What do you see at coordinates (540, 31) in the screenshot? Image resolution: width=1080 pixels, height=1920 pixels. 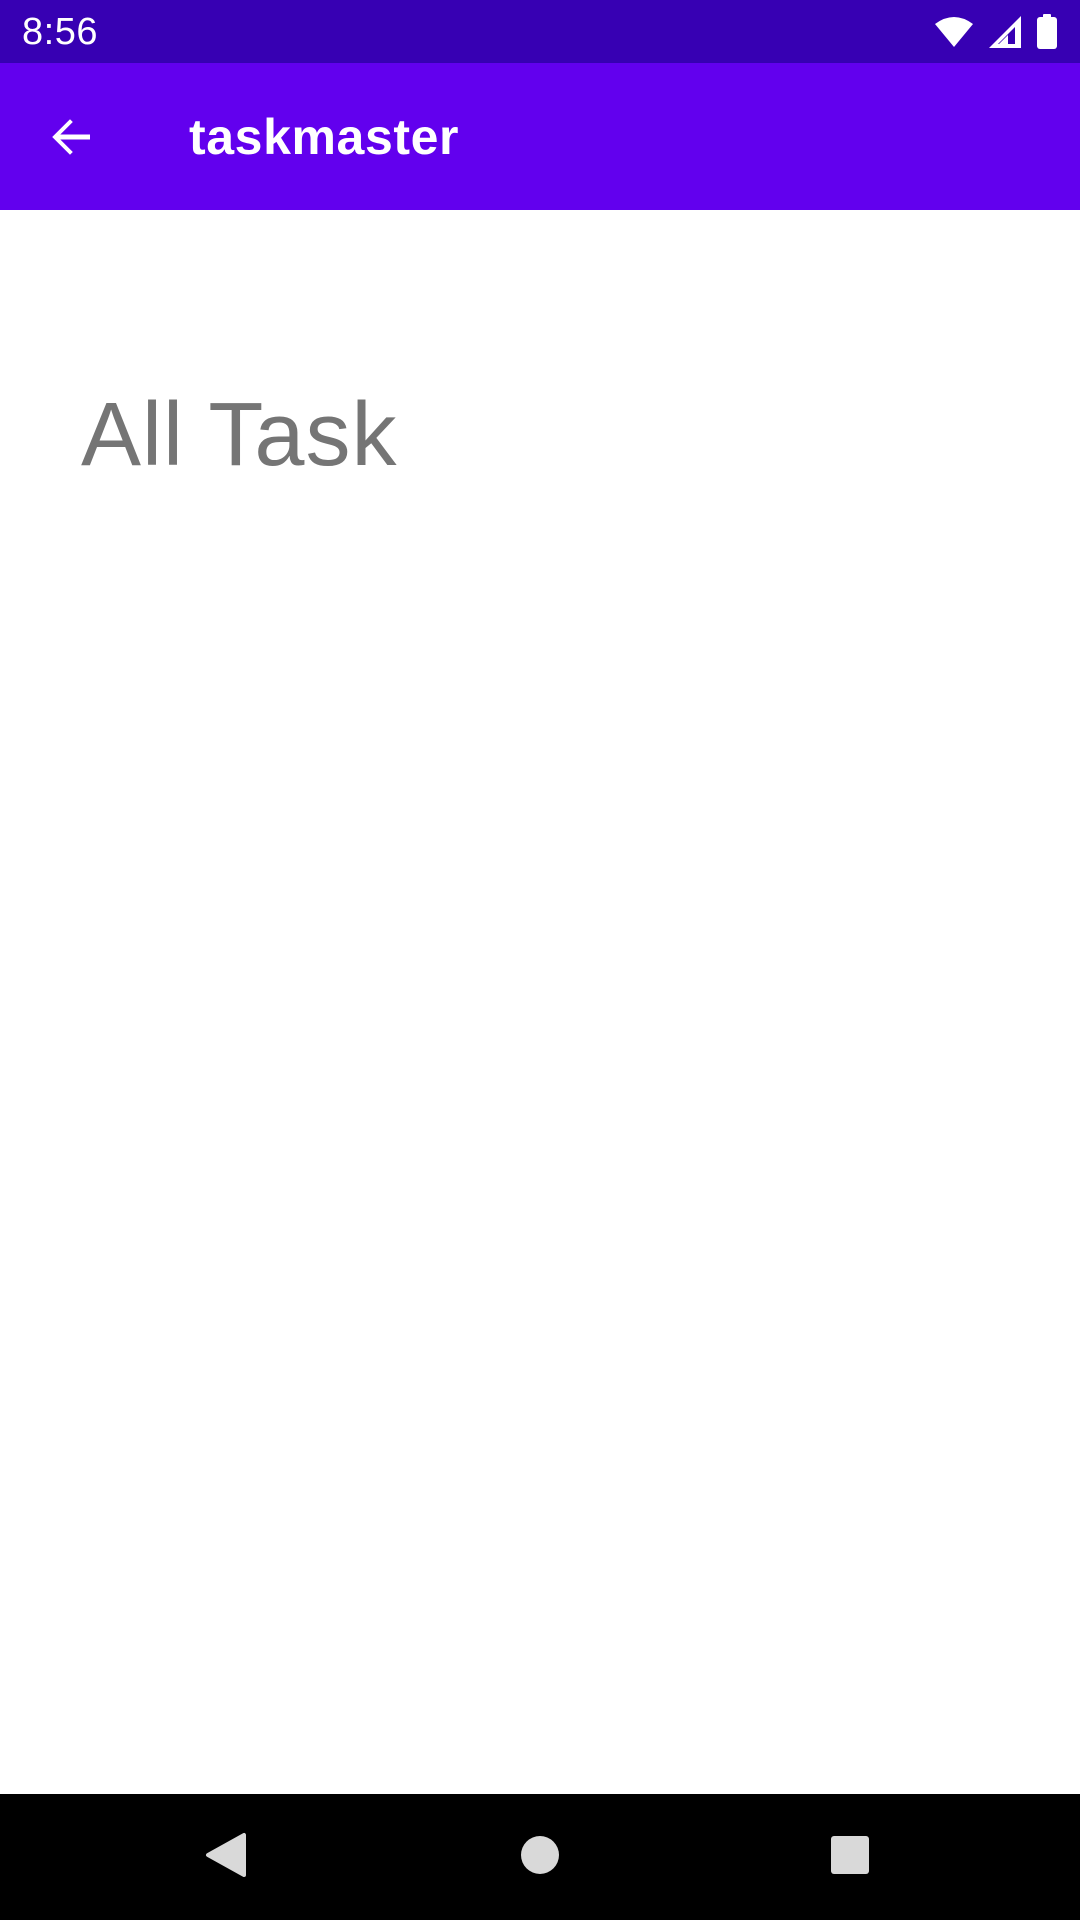 I see `status-bar: 8:56` at bounding box center [540, 31].